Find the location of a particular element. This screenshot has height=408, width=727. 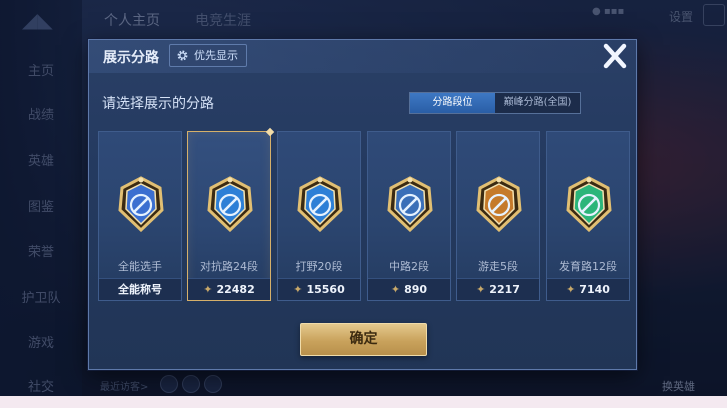

lane-points-value: 15560 is located at coordinates (325, 289).